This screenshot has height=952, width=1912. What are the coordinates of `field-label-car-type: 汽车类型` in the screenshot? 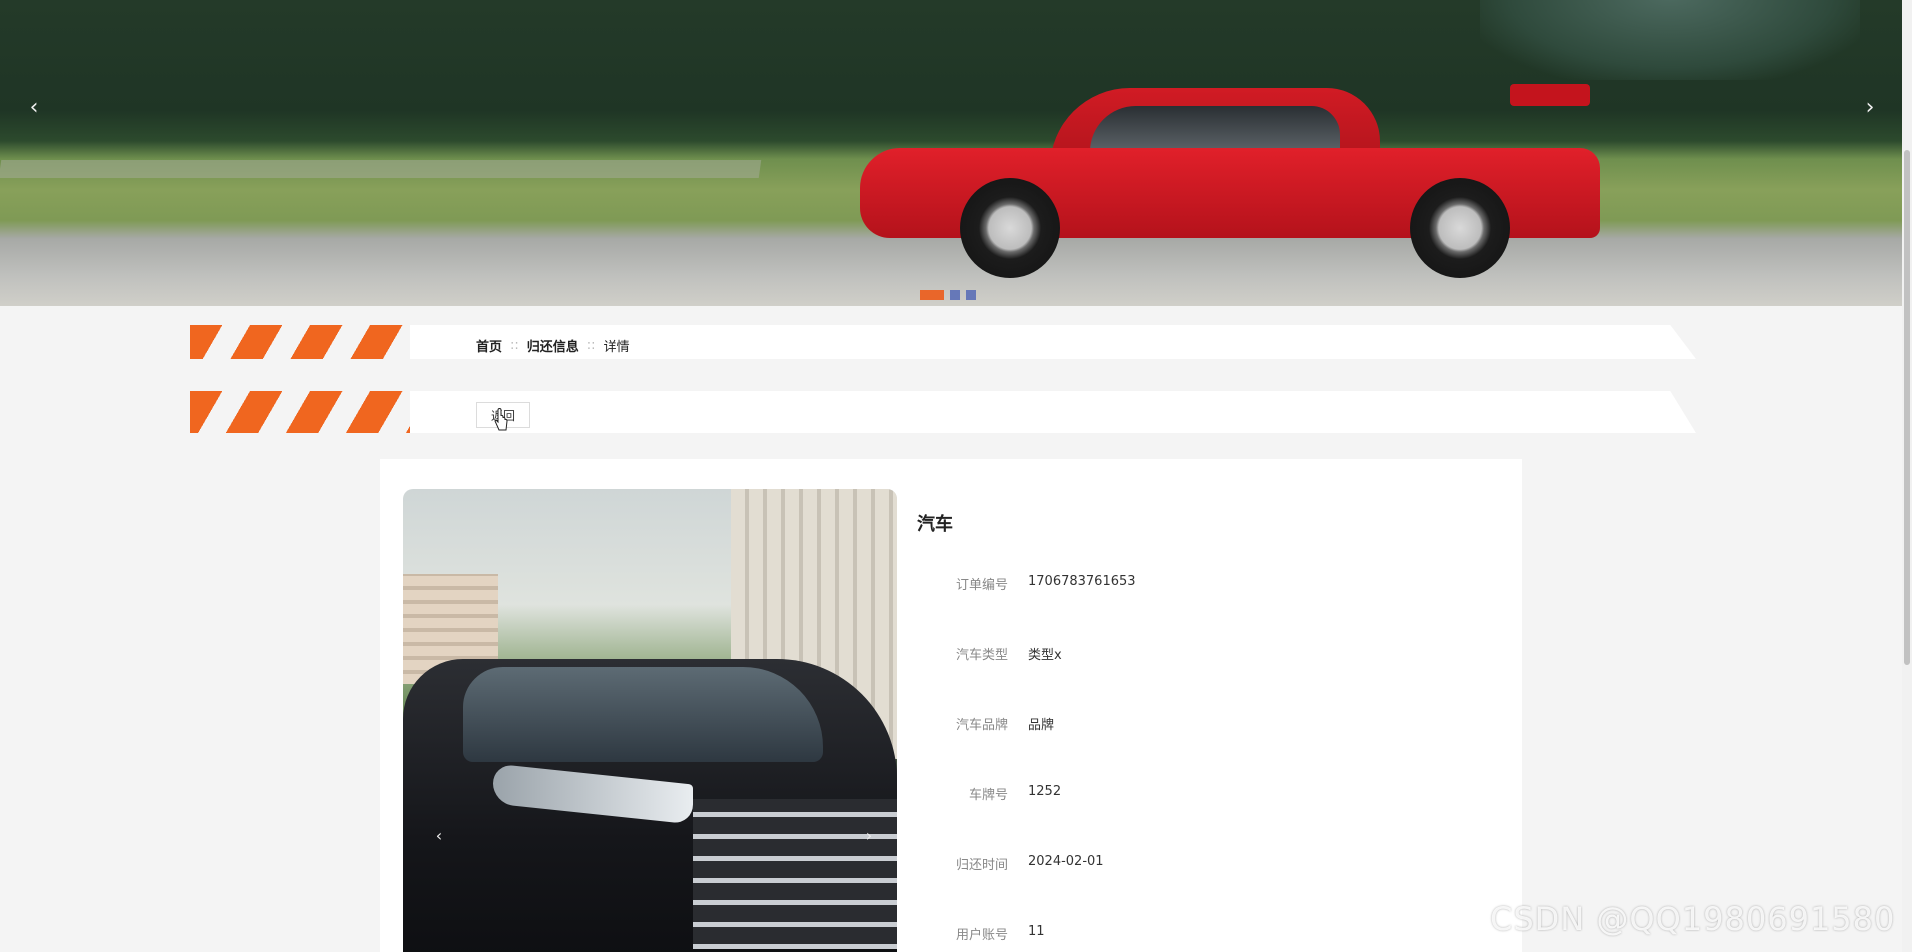 It's located at (981, 655).